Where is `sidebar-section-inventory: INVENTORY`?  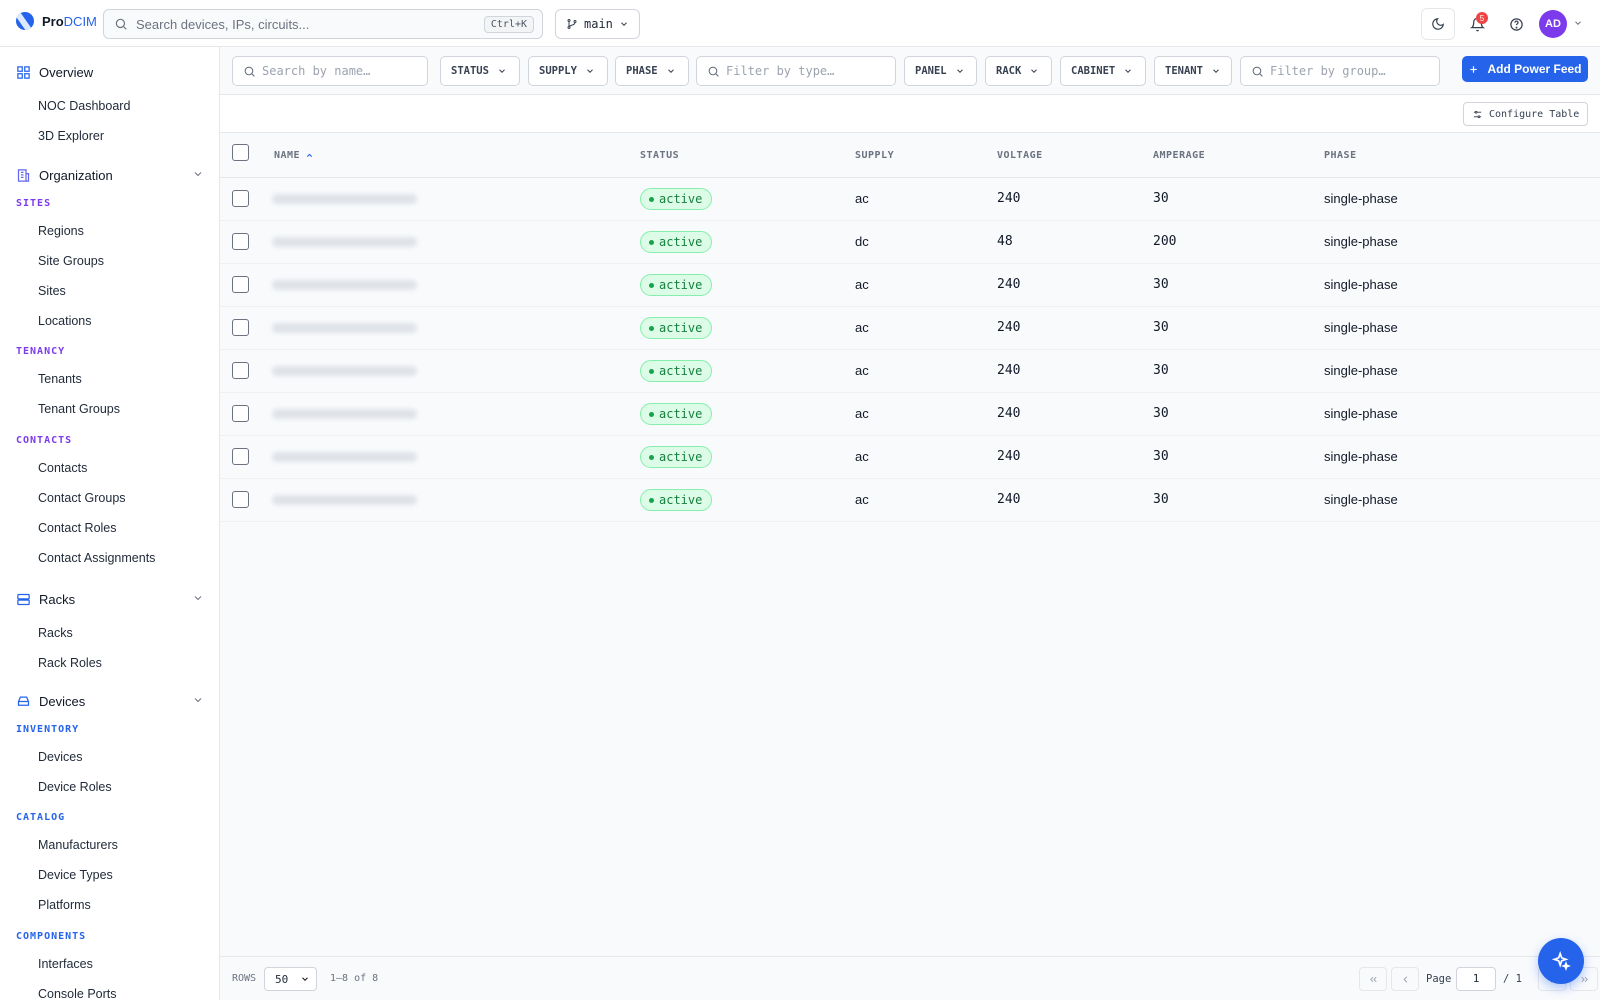
sidebar-section-inventory: INVENTORY is located at coordinates (48, 729).